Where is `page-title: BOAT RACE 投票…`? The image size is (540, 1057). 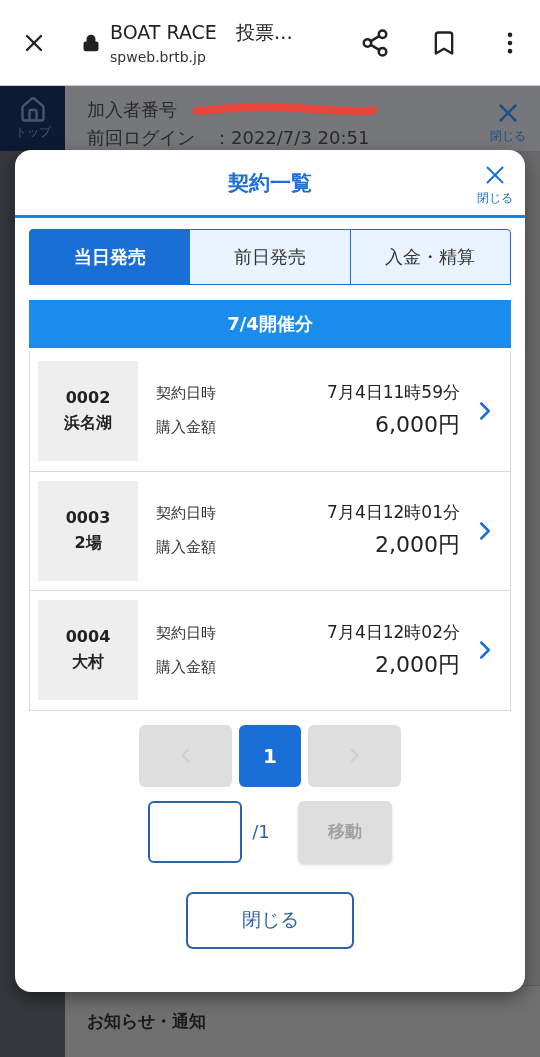 page-title: BOAT RACE 投票… is located at coordinates (202, 32).